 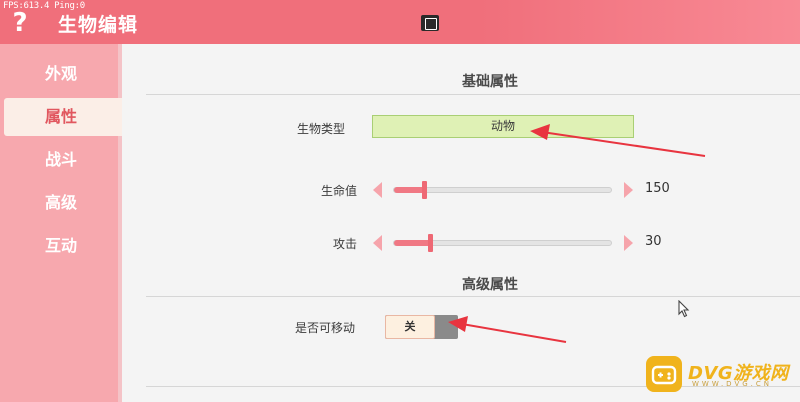 I want to click on page-title: 生物编辑, so click(x=98, y=25).